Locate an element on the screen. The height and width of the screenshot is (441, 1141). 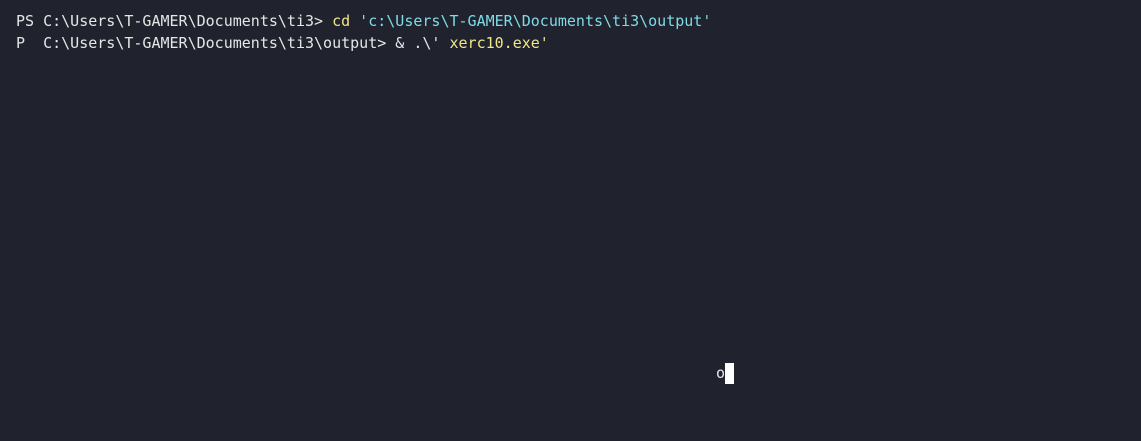
program-output: o is located at coordinates (725, 373).